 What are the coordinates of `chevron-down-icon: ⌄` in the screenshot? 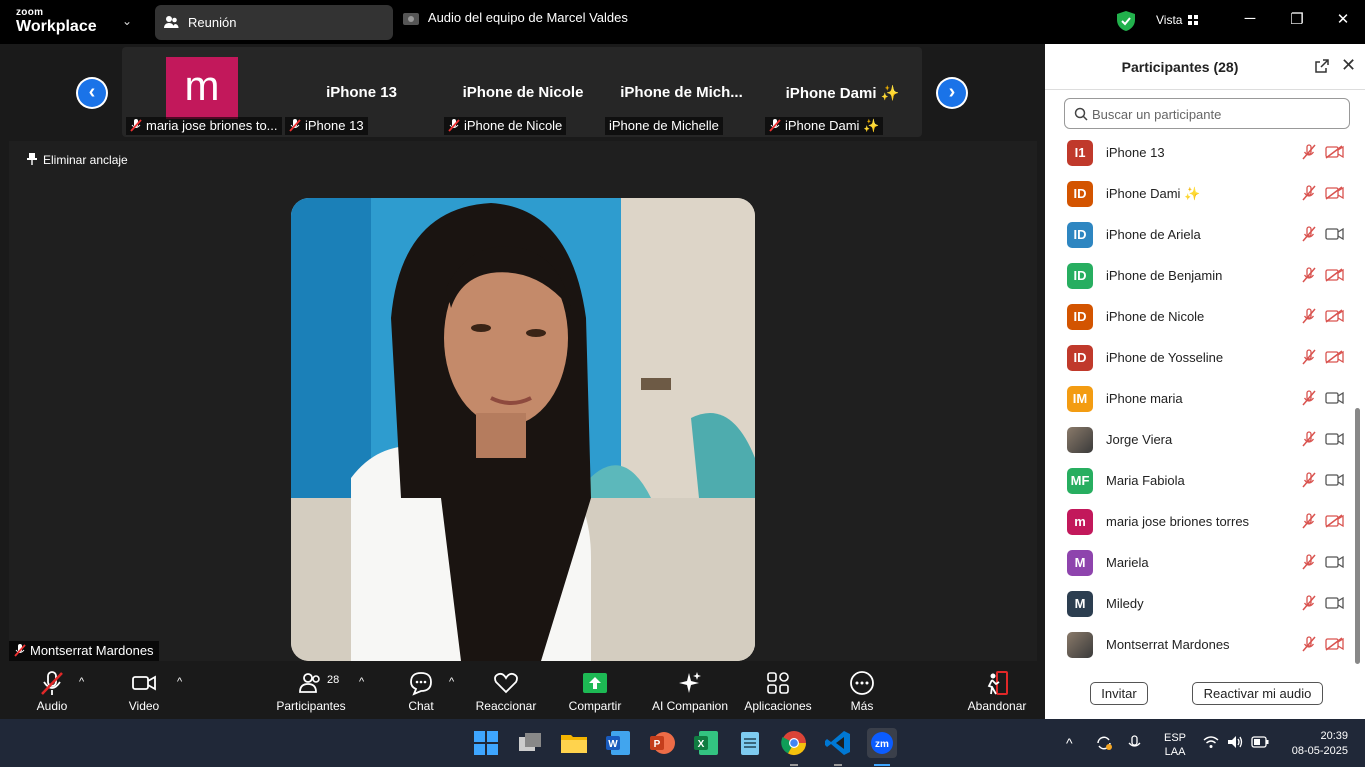 It's located at (127, 21).